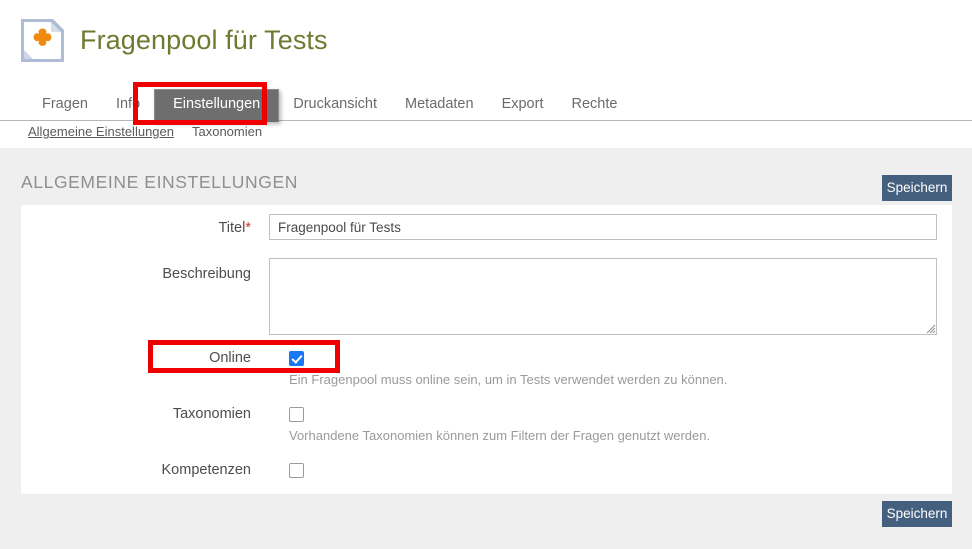  I want to click on save-button-bottom: Speichern, so click(917, 514).